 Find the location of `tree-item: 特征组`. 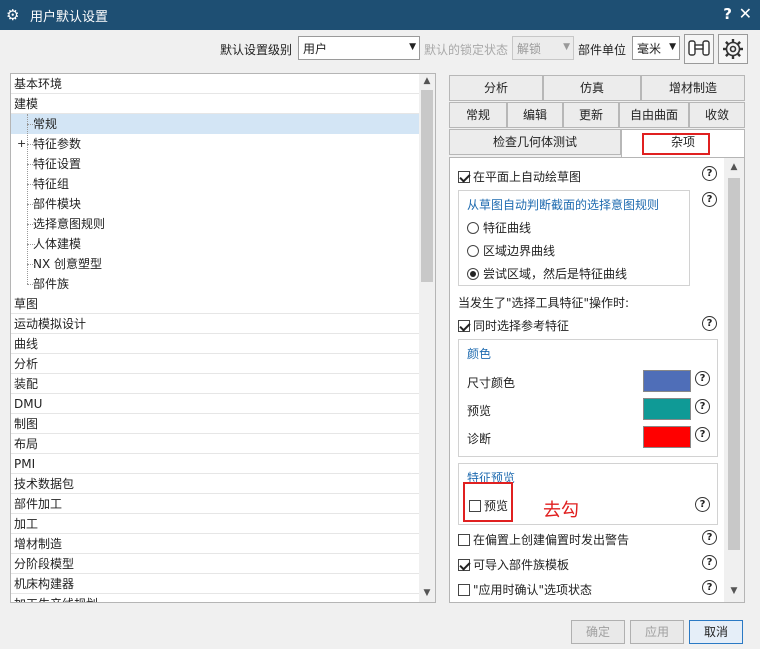

tree-item: 特征组 is located at coordinates (215, 184).